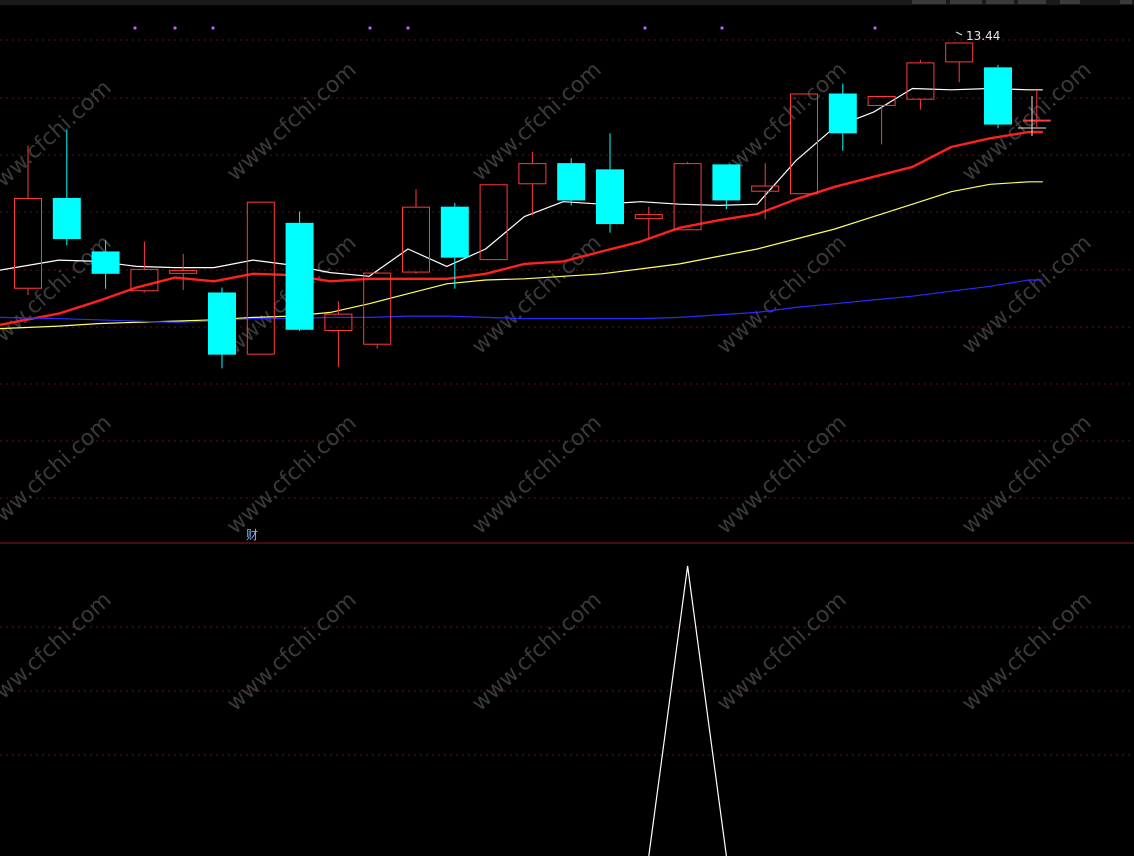 The width and height of the screenshot is (1134, 856). What do you see at coordinates (252, 535) in the screenshot?
I see `cai-signal-label: 财` at bounding box center [252, 535].